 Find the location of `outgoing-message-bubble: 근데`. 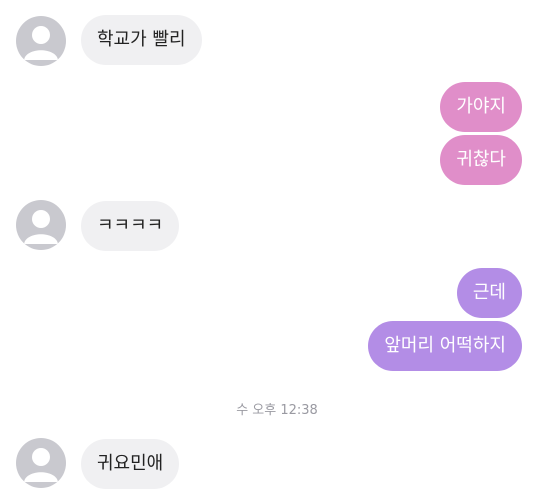

outgoing-message-bubble: 근데 is located at coordinates (489, 293).